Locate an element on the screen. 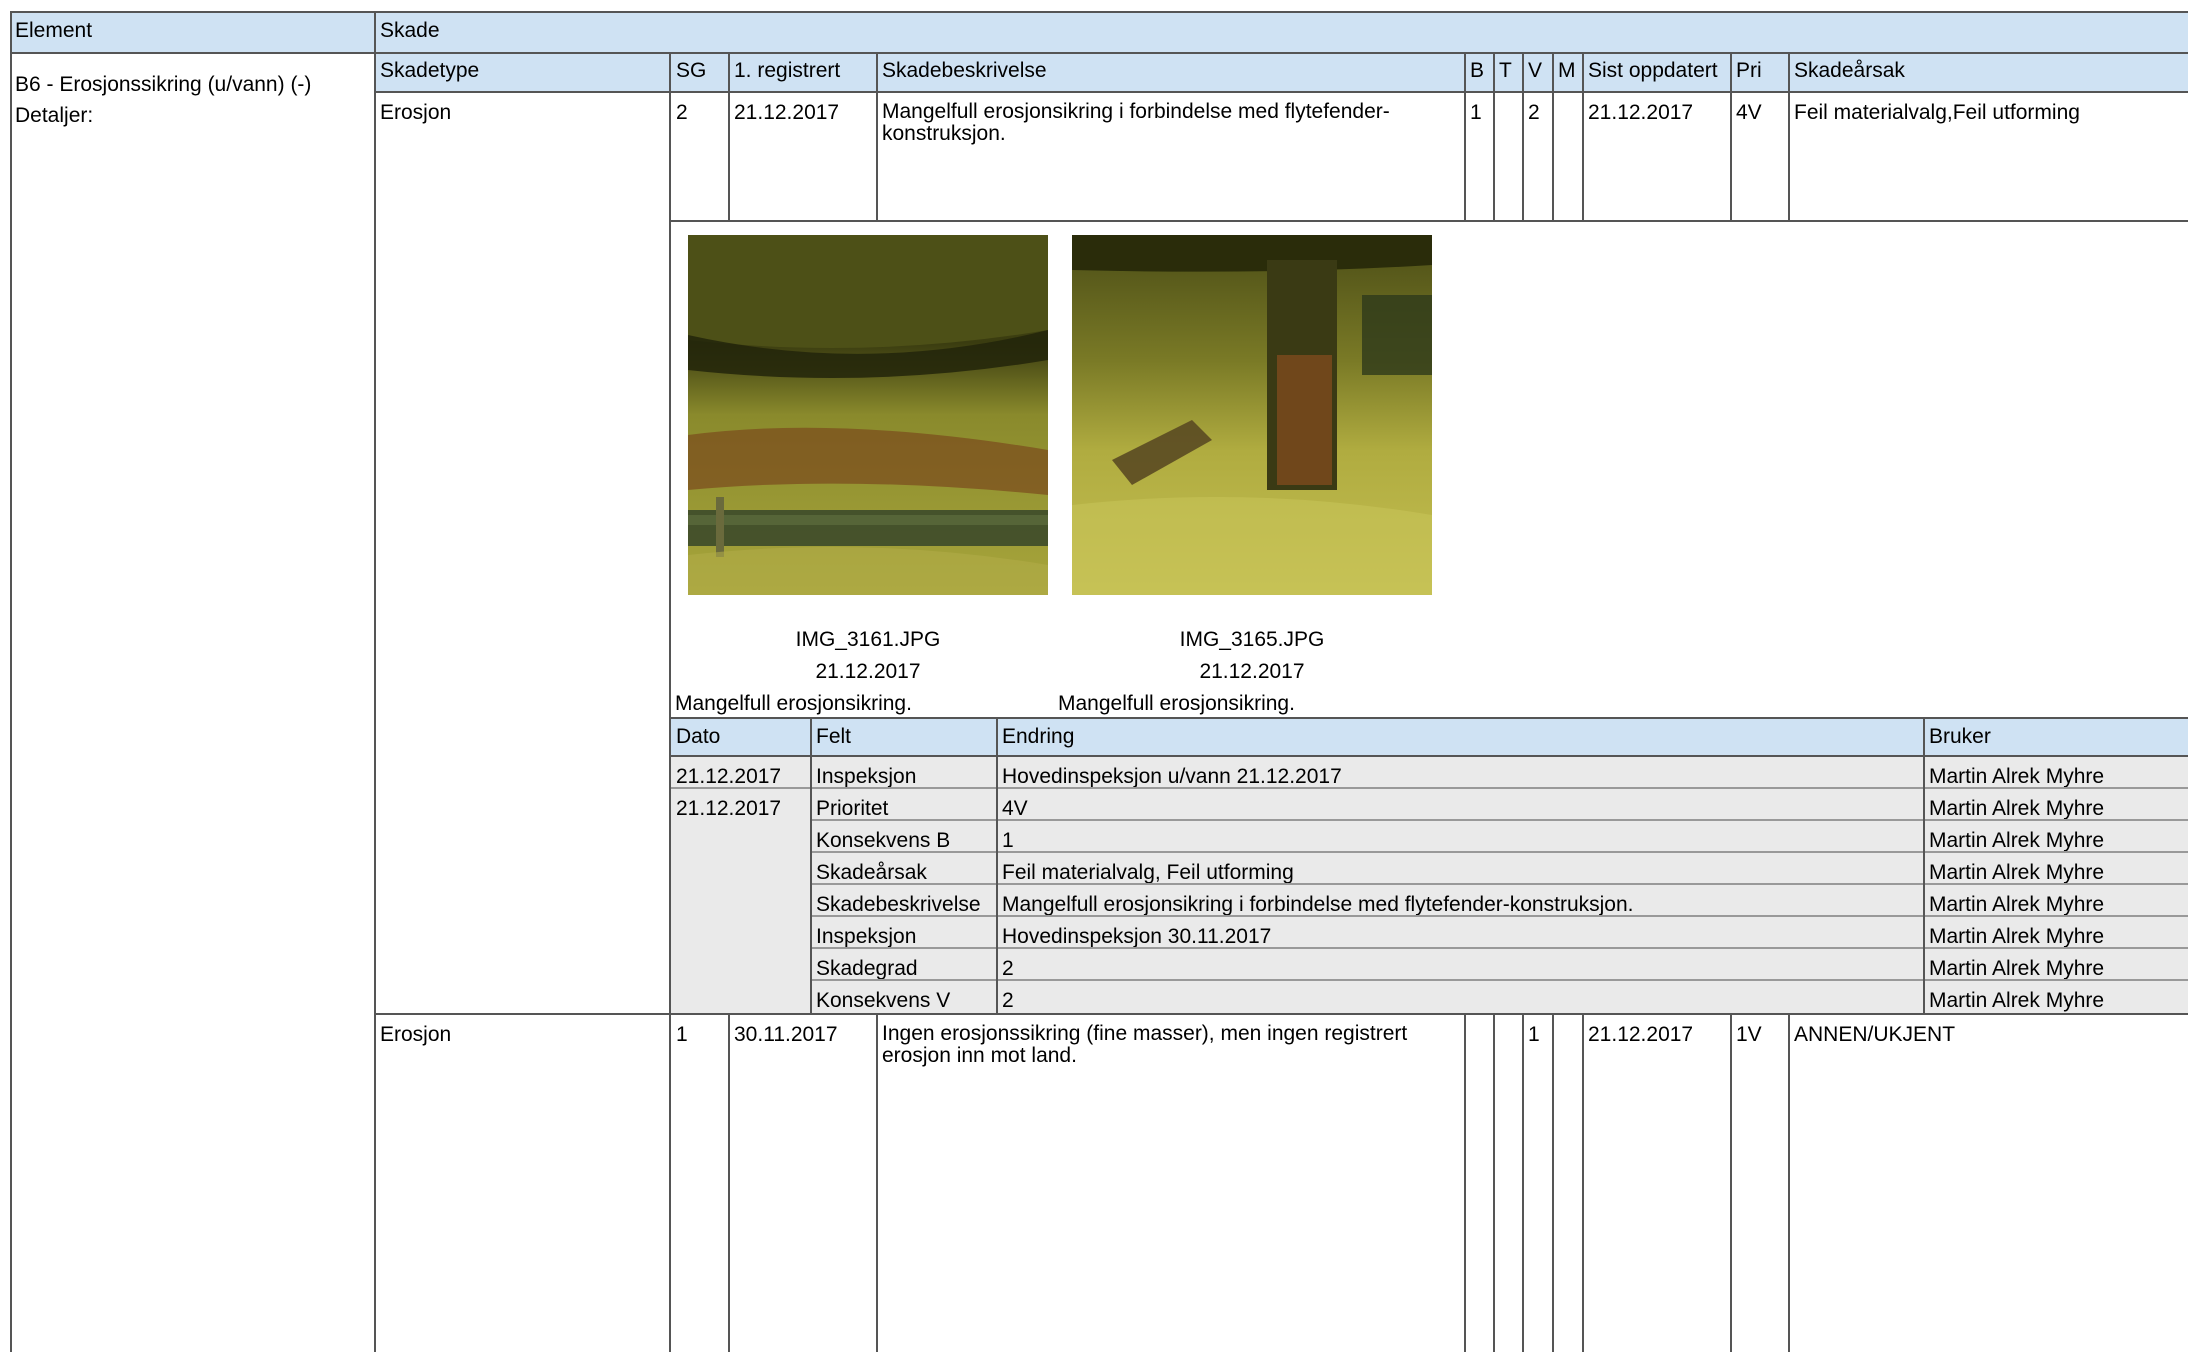 This screenshot has width=2188, height=1352. damage-pri: 4V is located at coordinates (1749, 112).